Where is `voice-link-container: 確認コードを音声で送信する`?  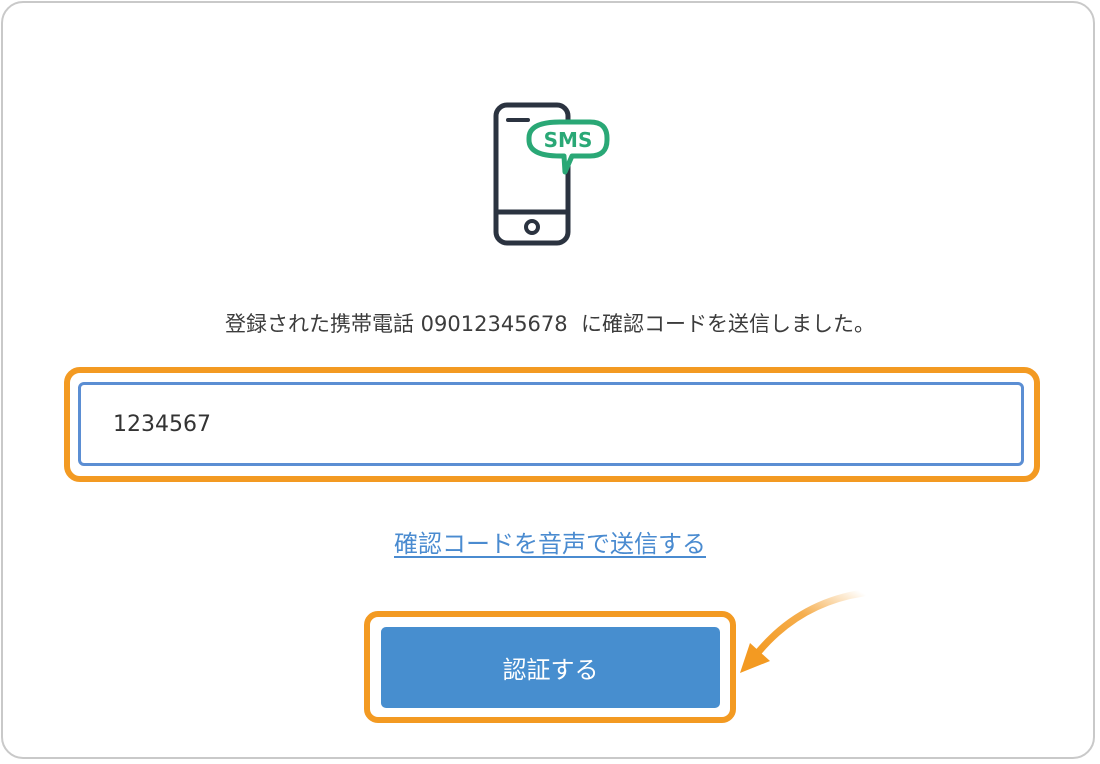 voice-link-container: 確認コードを音声で送信する is located at coordinates (550, 541).